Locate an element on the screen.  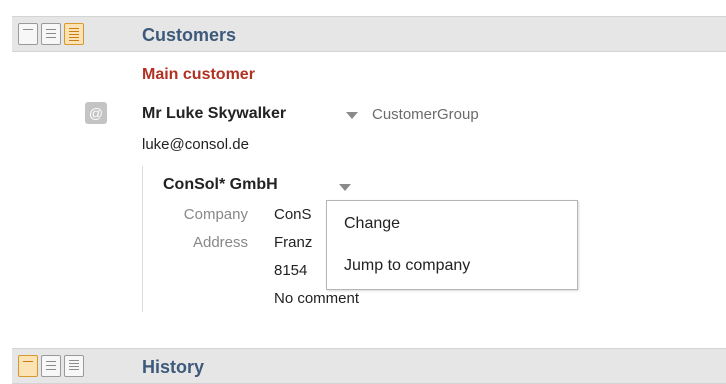
customers-section-title: Customers is located at coordinates (189, 35).